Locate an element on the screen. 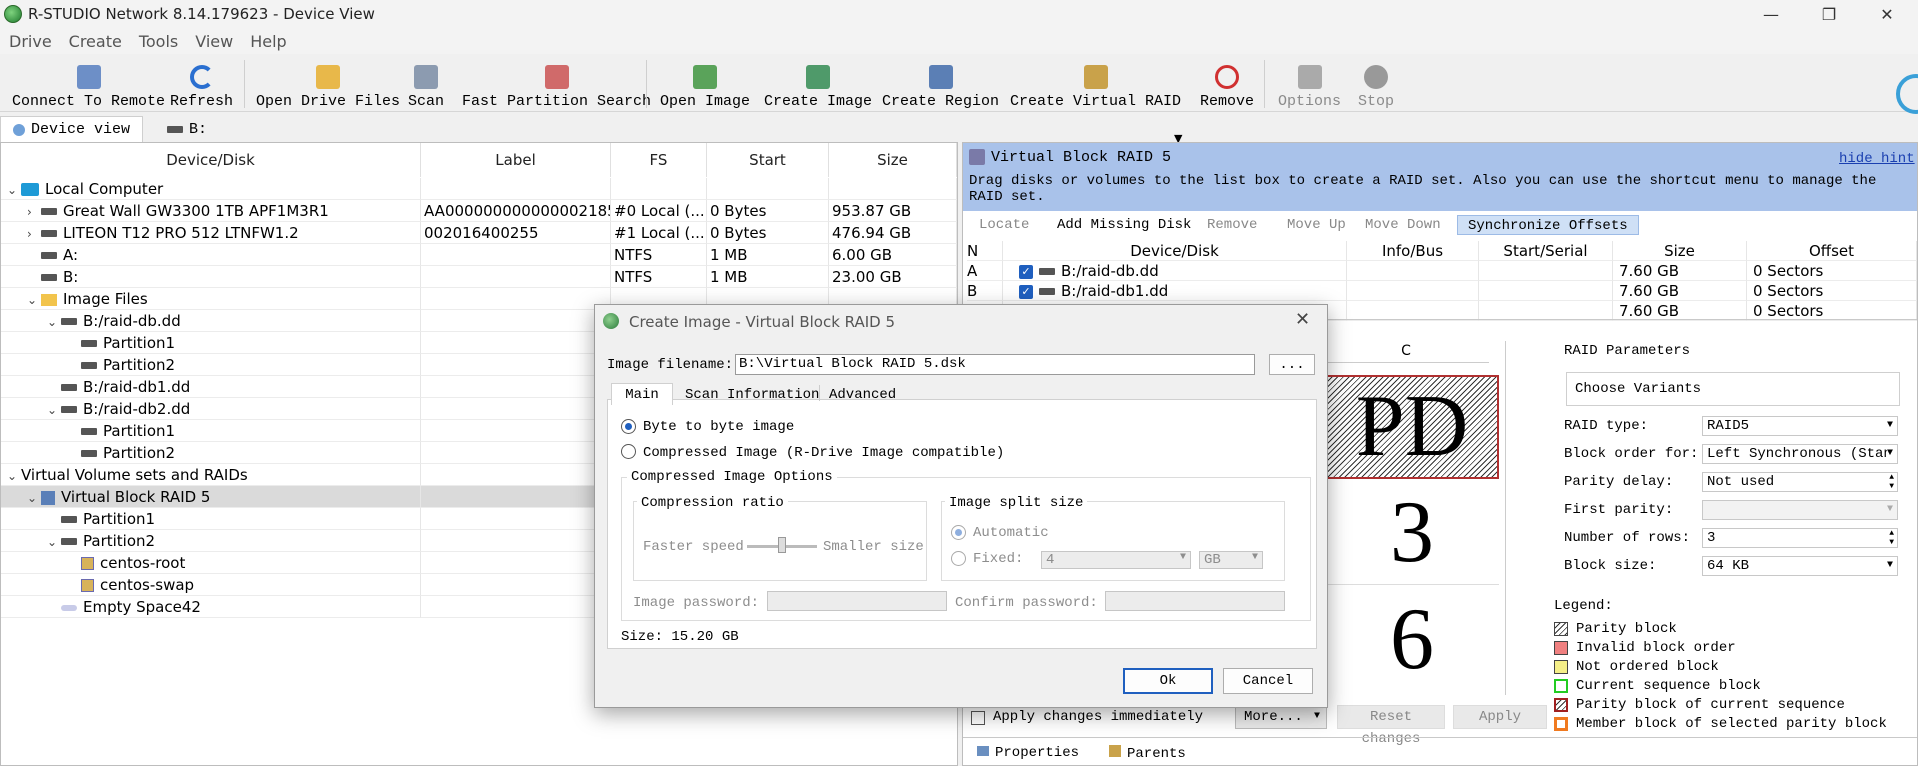 The height and width of the screenshot is (766, 1918). raid-cell-3: 3 is located at coordinates (1412, 533).